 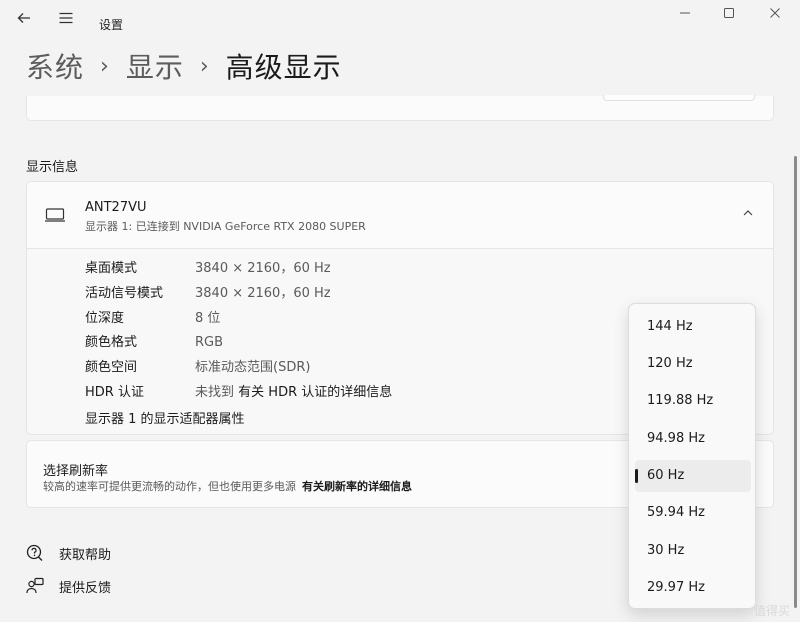 What do you see at coordinates (693, 588) in the screenshot?
I see `refresh-rate-option: 29.97 Hz` at bounding box center [693, 588].